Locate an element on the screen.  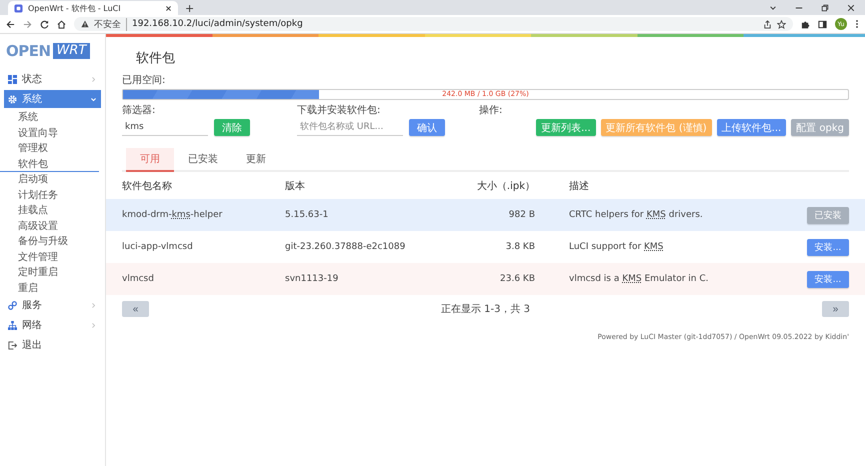
page-status: 正在显示 1-3，共 3 is located at coordinates (485, 309).